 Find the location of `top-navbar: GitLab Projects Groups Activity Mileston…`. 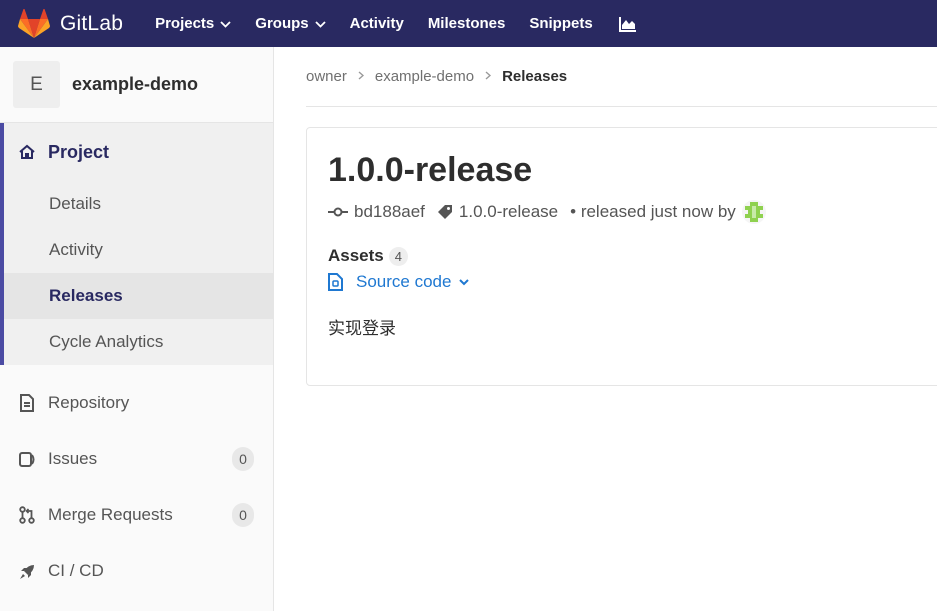

top-navbar: GitLab Projects Groups Activity Mileston… is located at coordinates (468, 23).